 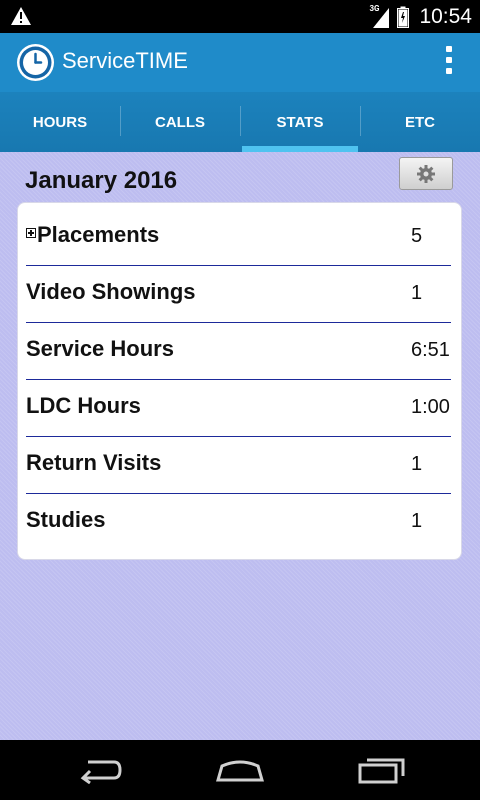 I want to click on tab-label: STATS, so click(x=300, y=122).